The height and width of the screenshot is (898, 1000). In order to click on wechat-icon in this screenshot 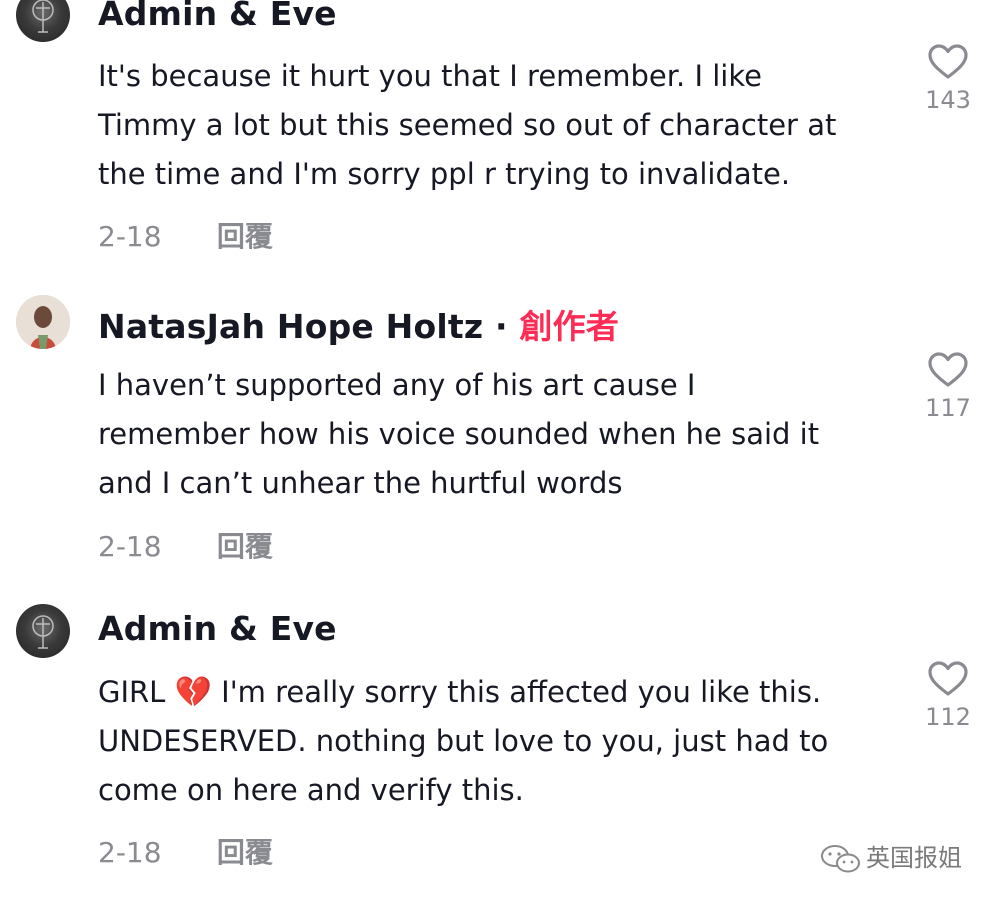, I will do `click(840, 859)`.